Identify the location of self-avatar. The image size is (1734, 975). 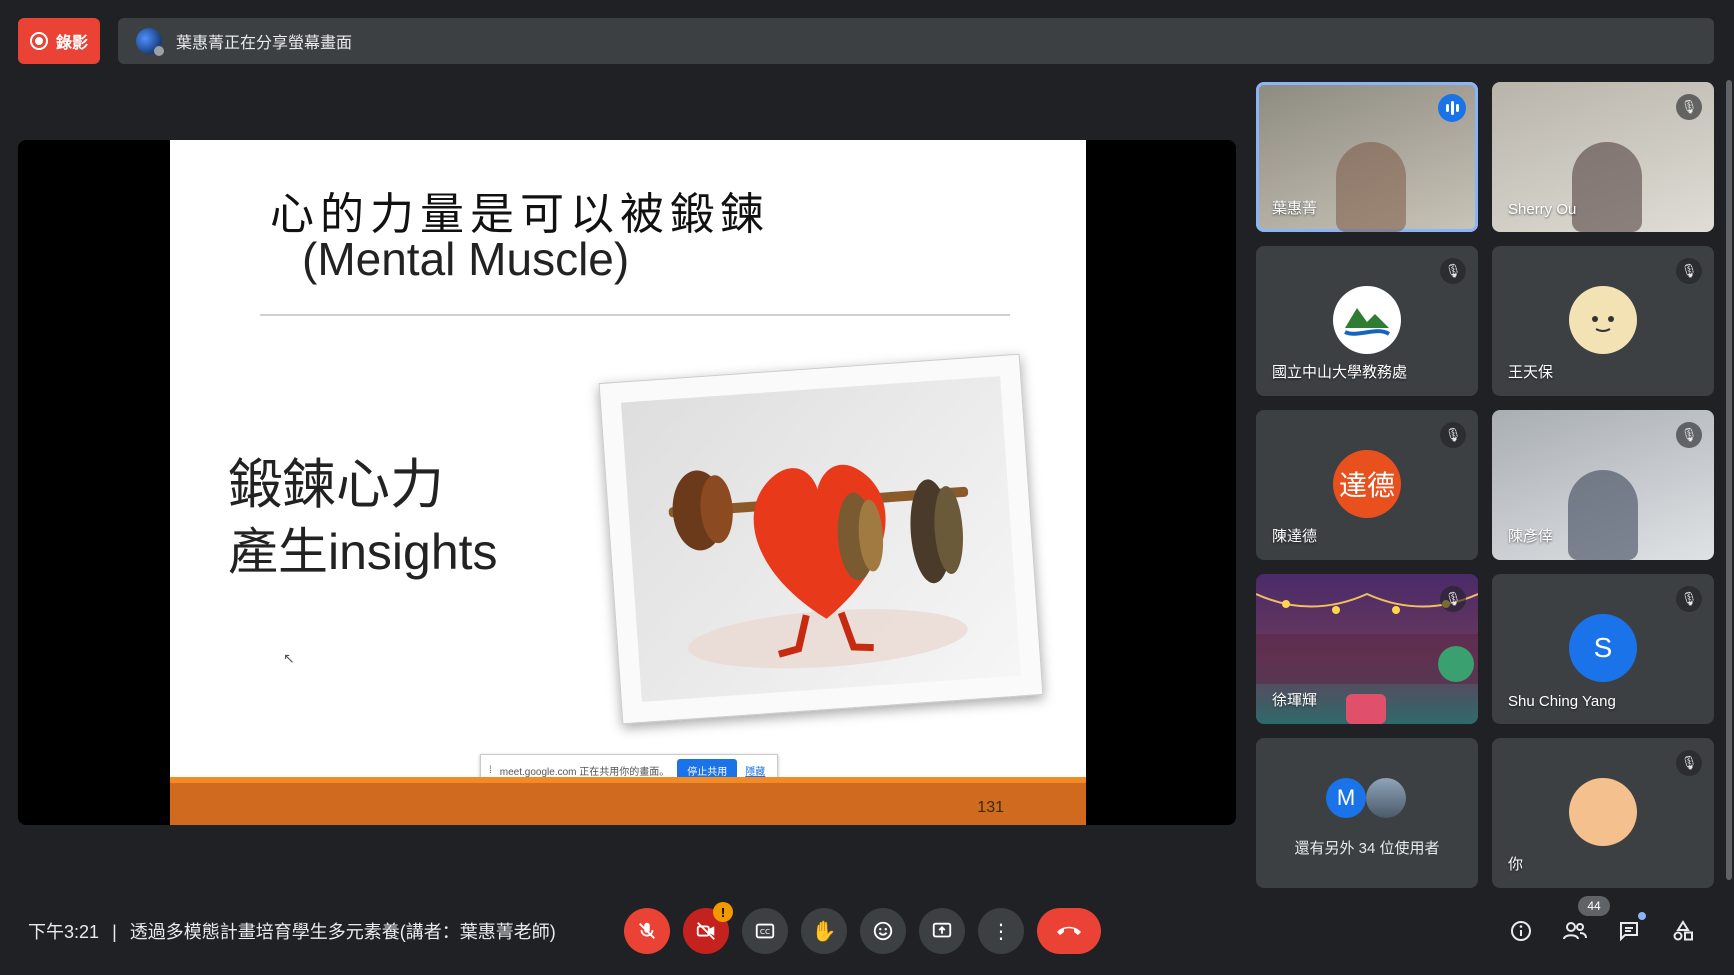
(1603, 812).